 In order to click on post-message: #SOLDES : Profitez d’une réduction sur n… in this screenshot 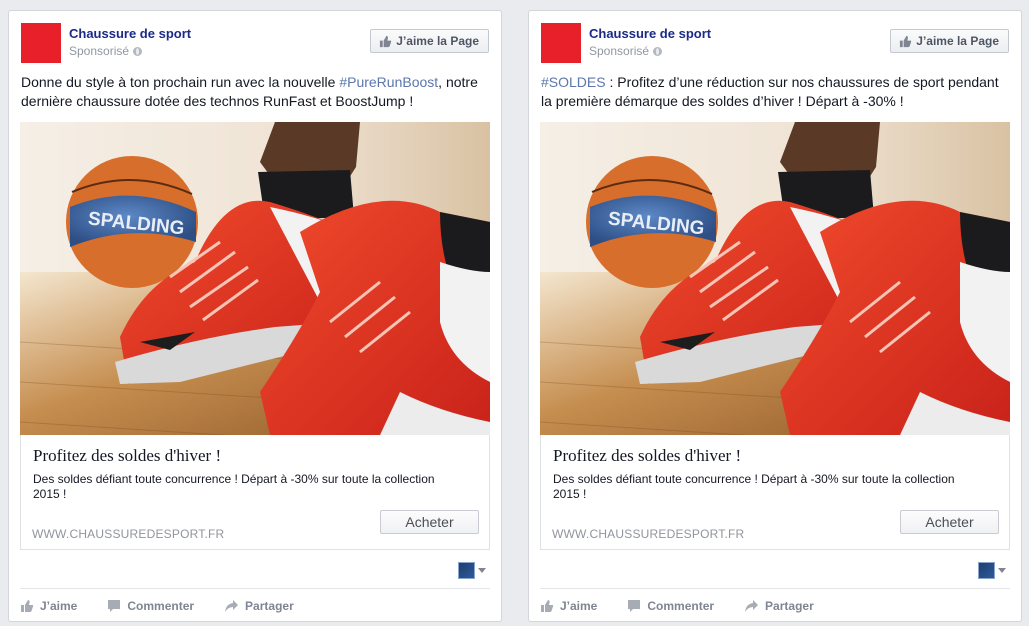, I will do `click(770, 91)`.